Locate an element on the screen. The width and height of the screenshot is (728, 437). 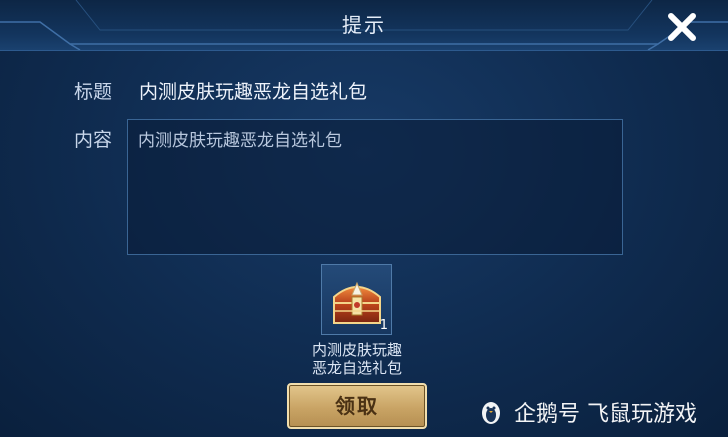
claim-button-label: 领取 is located at coordinates (357, 406).